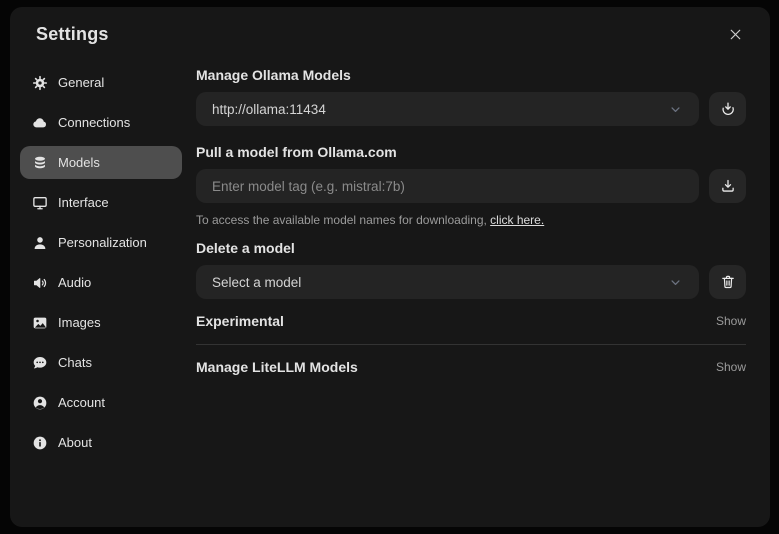  I want to click on close-button, so click(735, 34).